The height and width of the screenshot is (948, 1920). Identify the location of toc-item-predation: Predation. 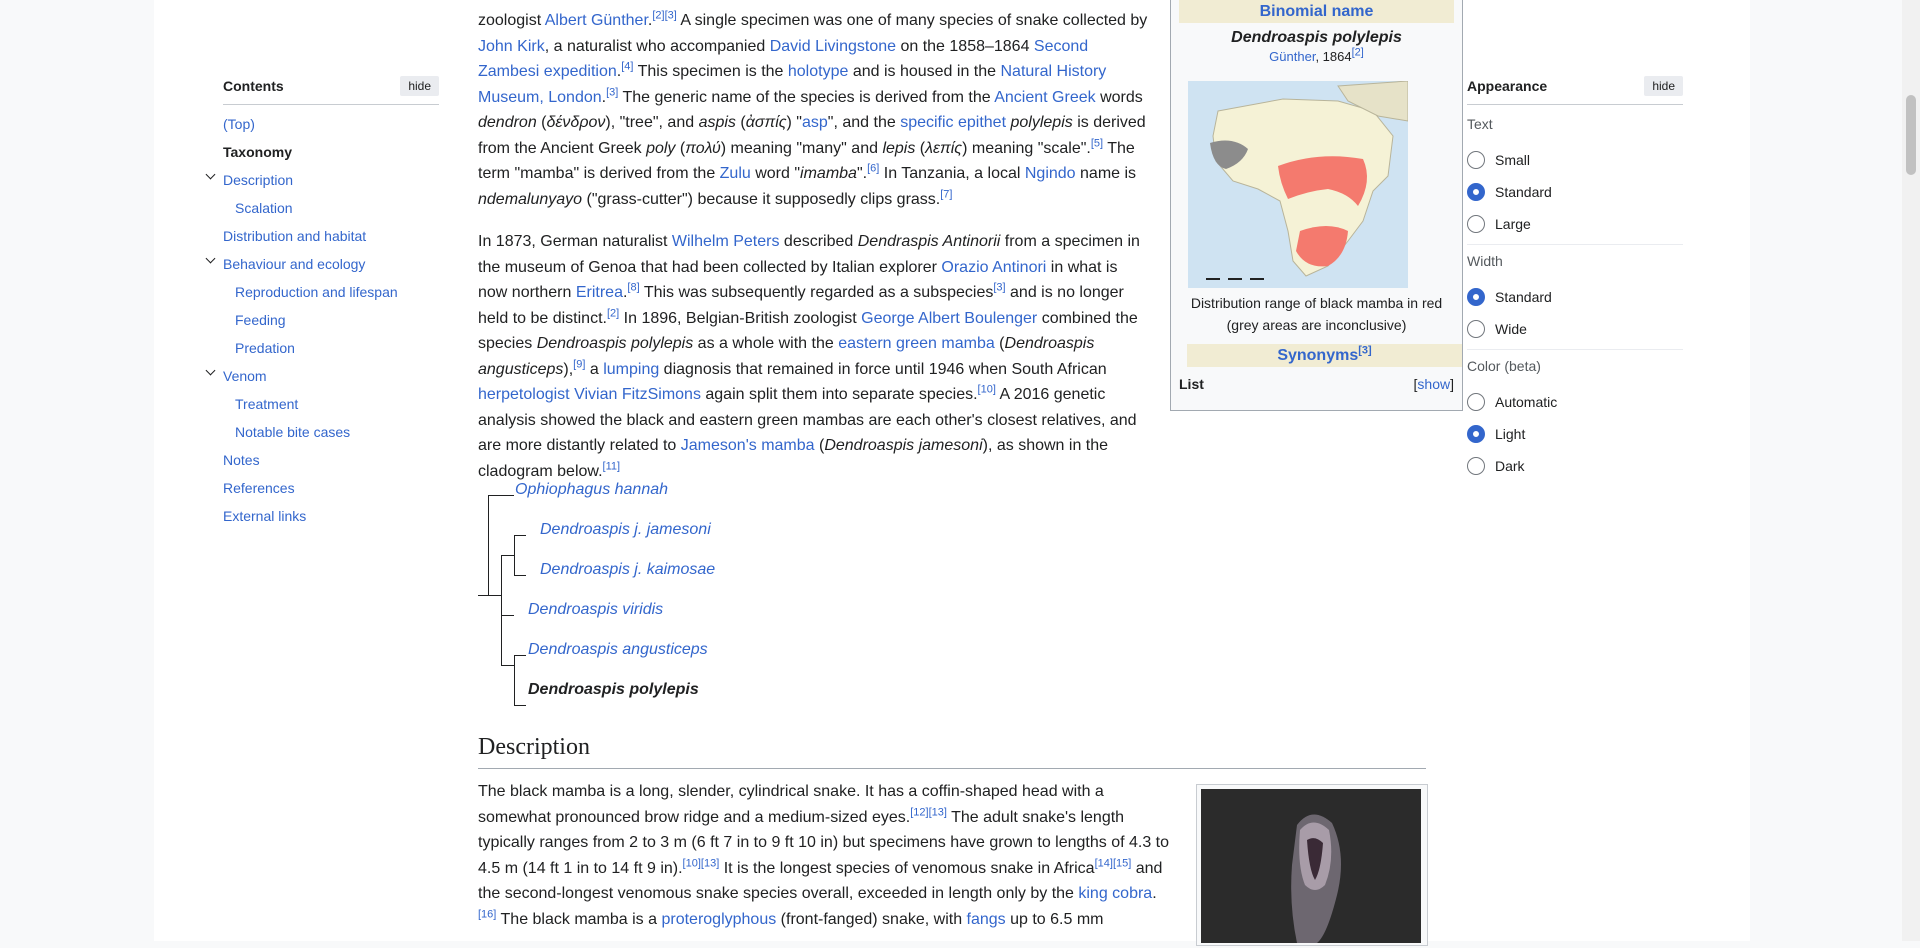
(265, 348).